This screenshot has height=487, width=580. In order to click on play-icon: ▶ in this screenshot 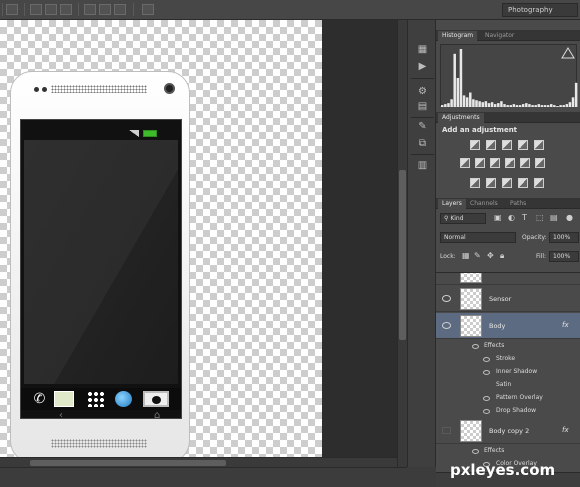, I will do `click(422, 67)`.